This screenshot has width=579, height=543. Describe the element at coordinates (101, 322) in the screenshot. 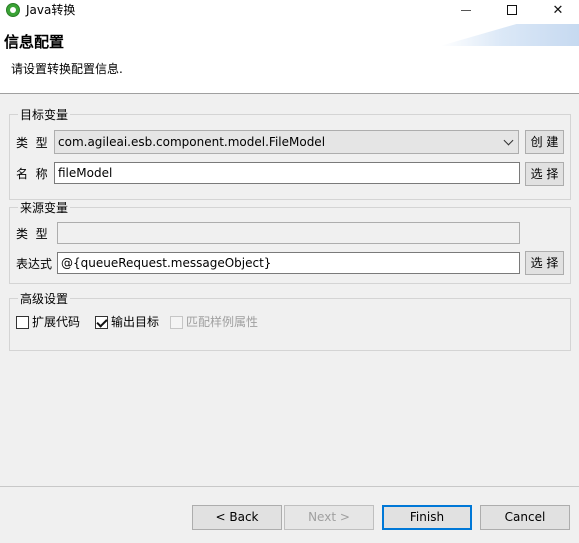

I see `checkbox-checked-box` at that location.